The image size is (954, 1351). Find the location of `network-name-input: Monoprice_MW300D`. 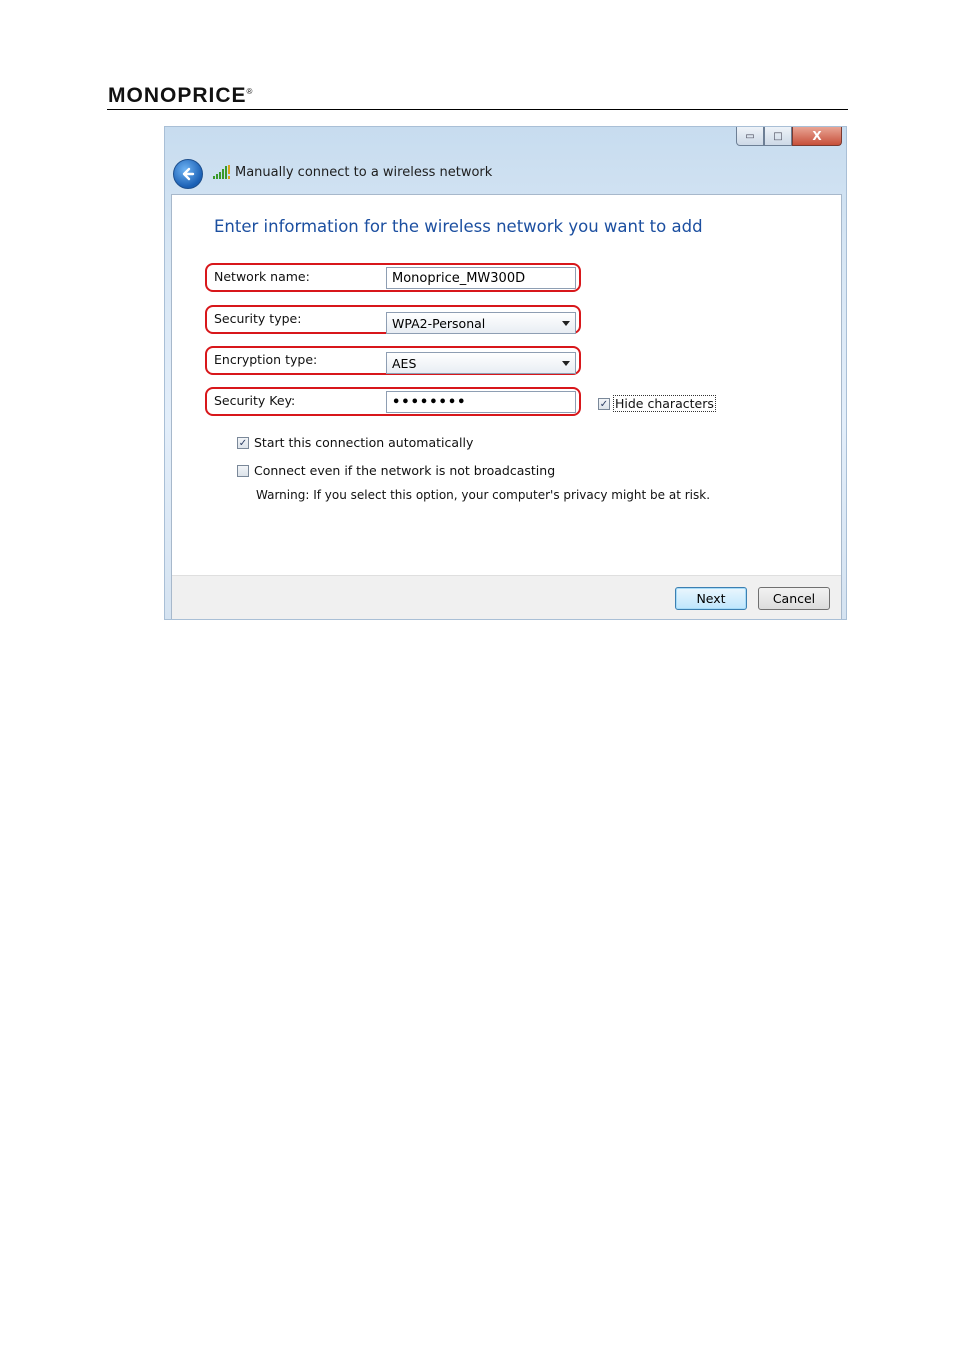

network-name-input: Monoprice_MW300D is located at coordinates (481, 278).